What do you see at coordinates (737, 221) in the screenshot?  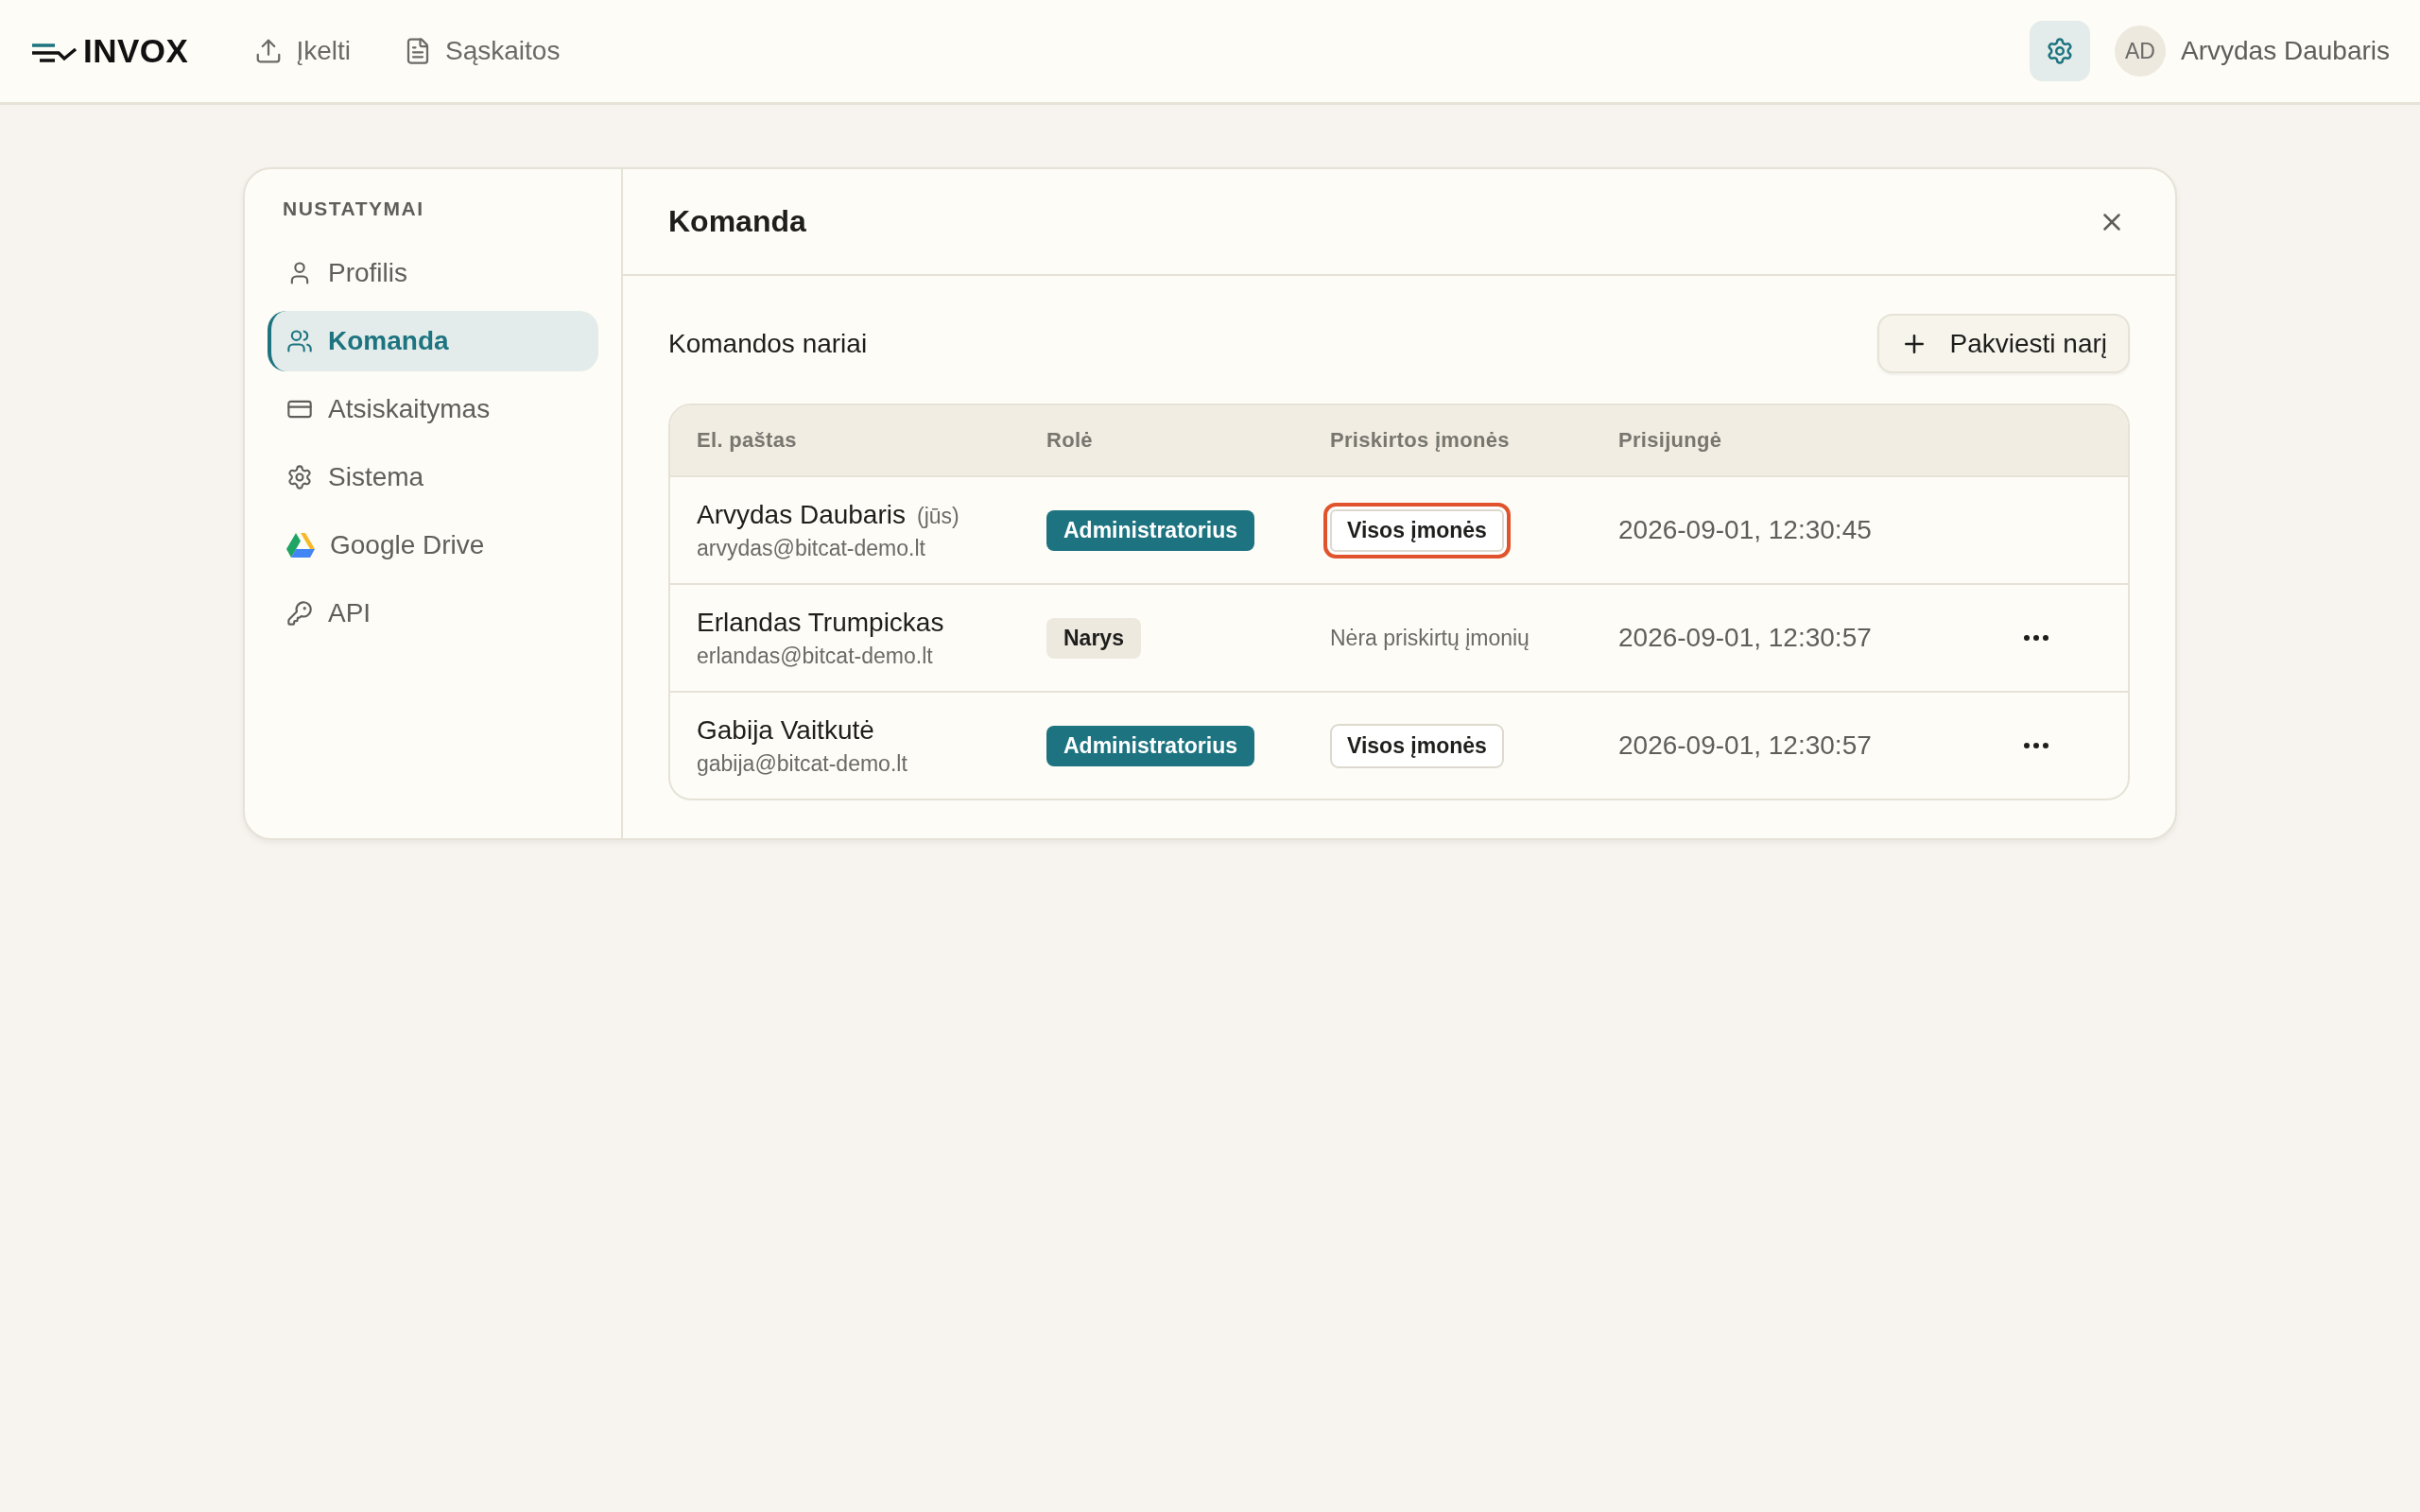 I see `panel-title: Komanda` at bounding box center [737, 221].